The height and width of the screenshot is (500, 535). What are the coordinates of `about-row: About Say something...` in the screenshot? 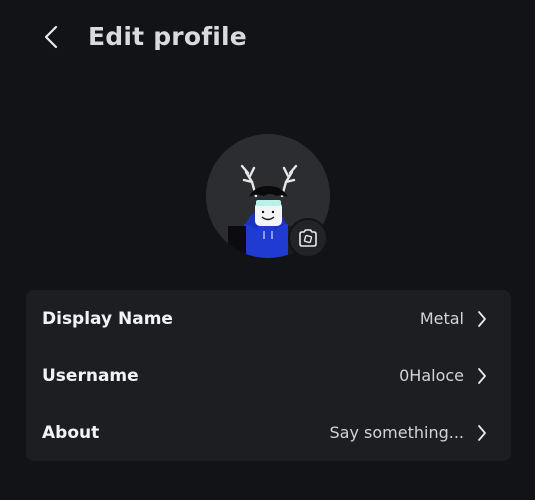 It's located at (268, 432).